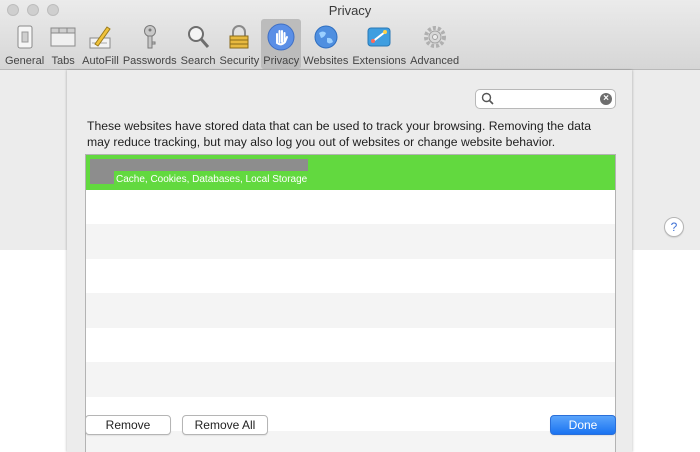  Describe the element at coordinates (199, 165) in the screenshot. I see `redacted-site-name` at that location.